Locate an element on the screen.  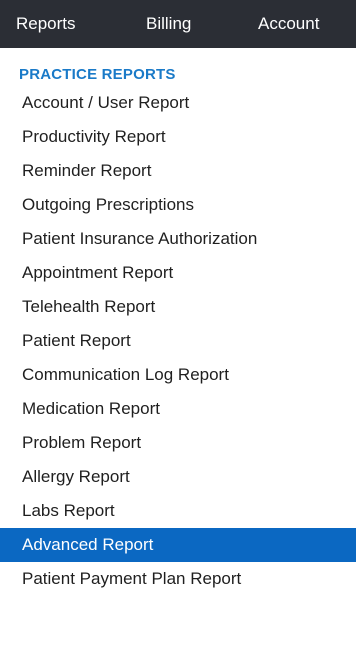
nav-billing: Billing is located at coordinates (168, 24).